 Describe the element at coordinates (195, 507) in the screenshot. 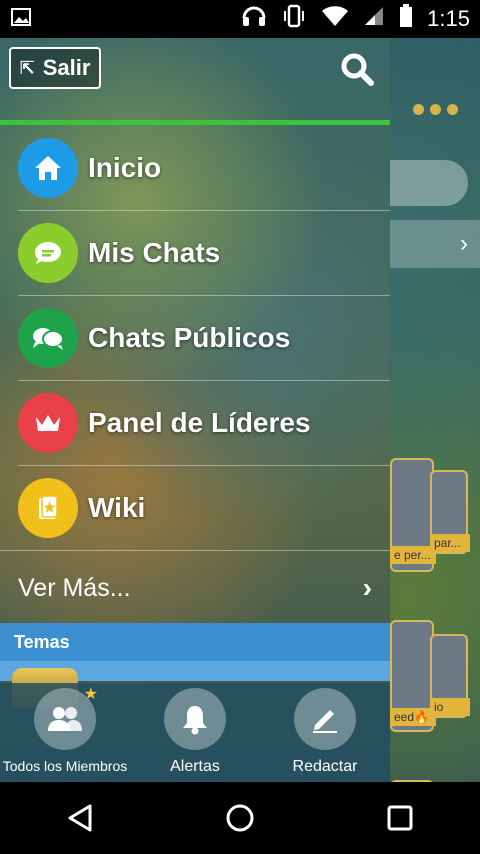

I see `menu-item-wiki: Wiki` at that location.